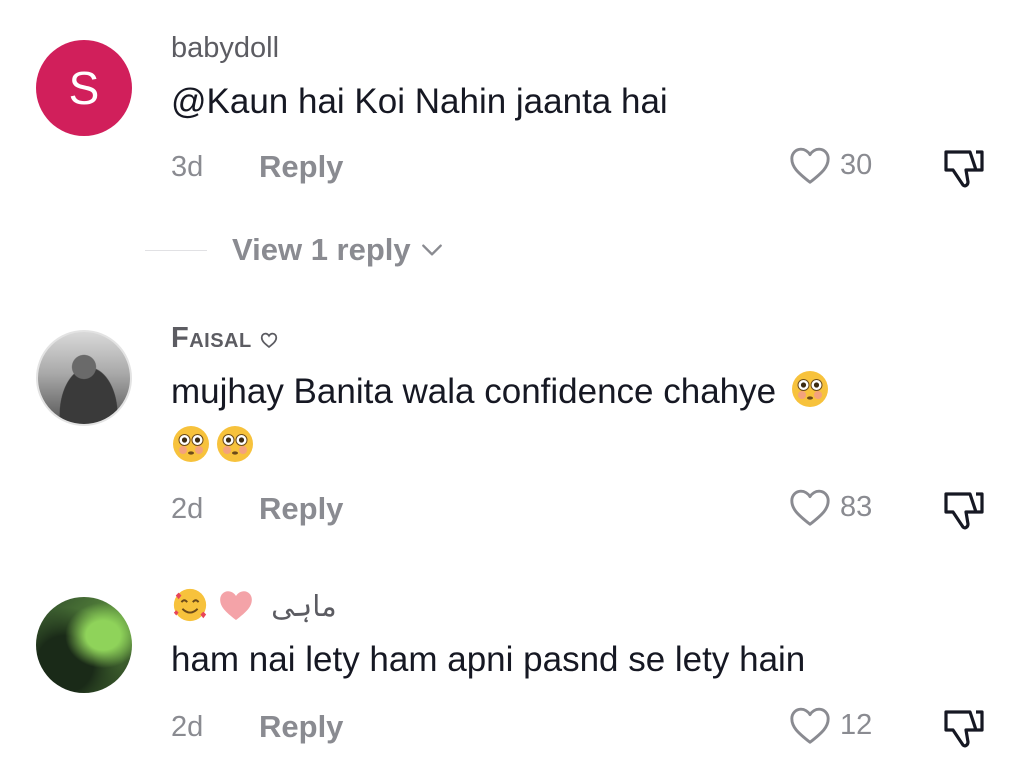 This screenshot has height=773, width=1024. I want to click on comment-text: ham nai lety ham apni pasnd se lety hain, so click(488, 659).